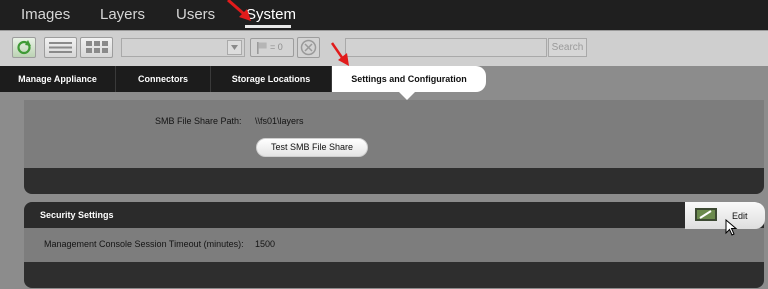 The height and width of the screenshot is (289, 768). I want to click on refresh-button, so click(24, 47).